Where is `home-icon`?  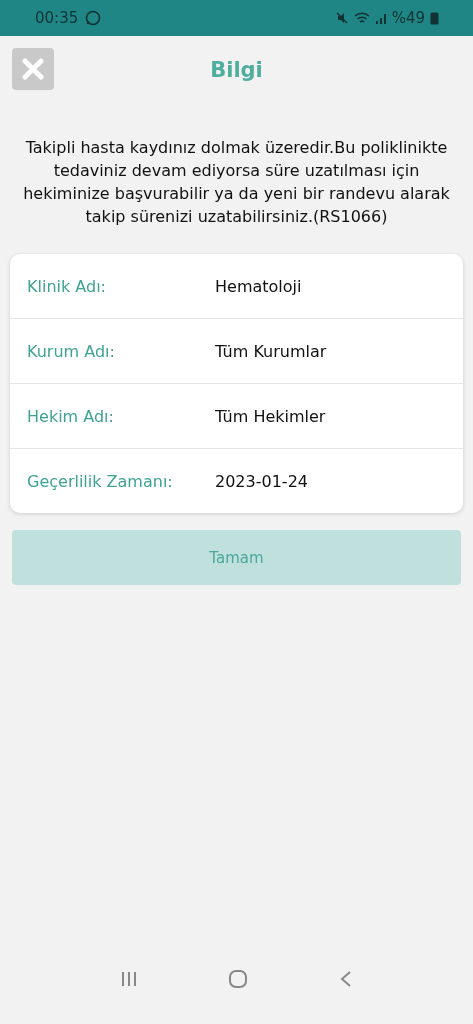 home-icon is located at coordinates (238, 979).